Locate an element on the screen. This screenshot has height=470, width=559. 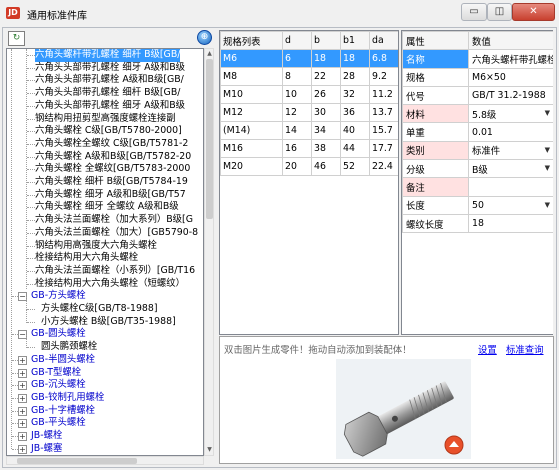
tree-group: GB-平头螺栓 is located at coordinates (58, 423).